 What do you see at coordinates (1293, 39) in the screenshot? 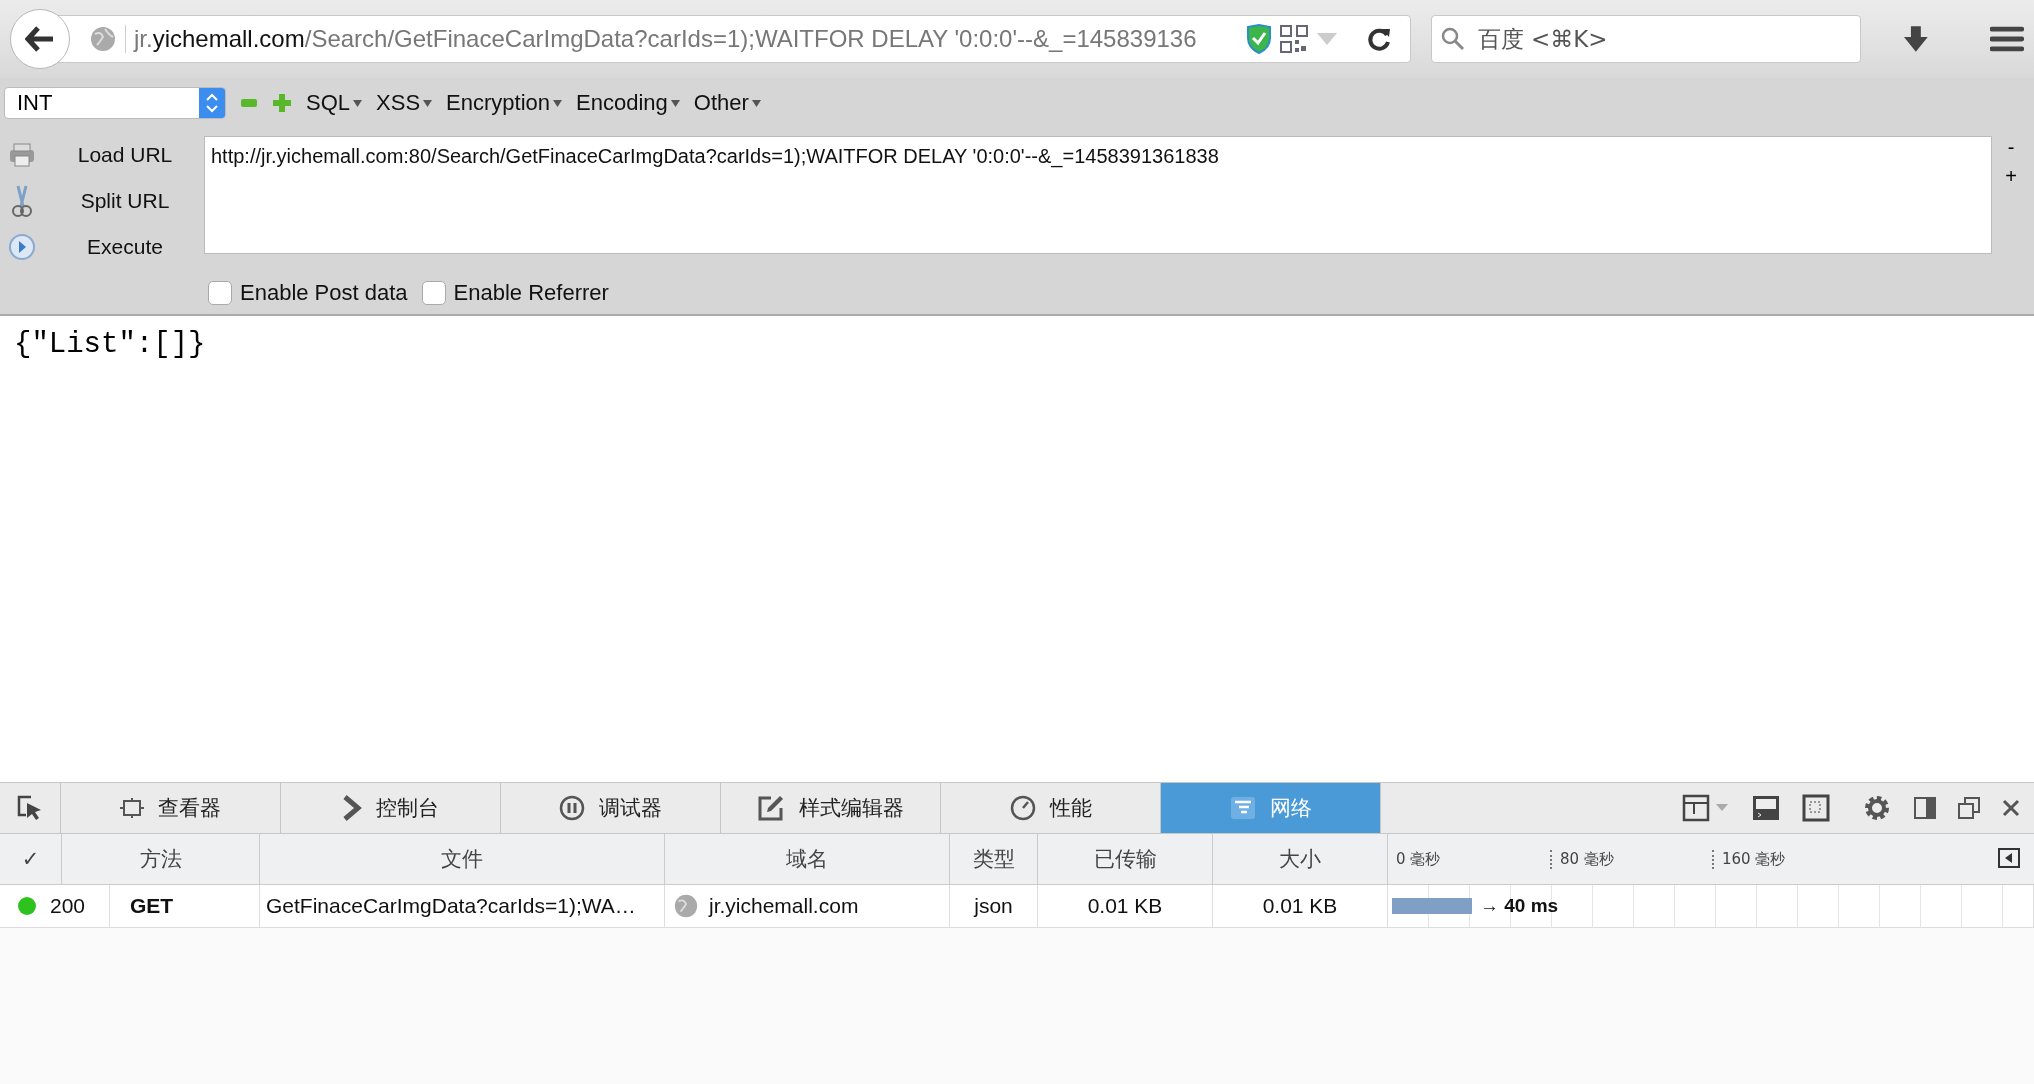
I see `qr-code-icon` at bounding box center [1293, 39].